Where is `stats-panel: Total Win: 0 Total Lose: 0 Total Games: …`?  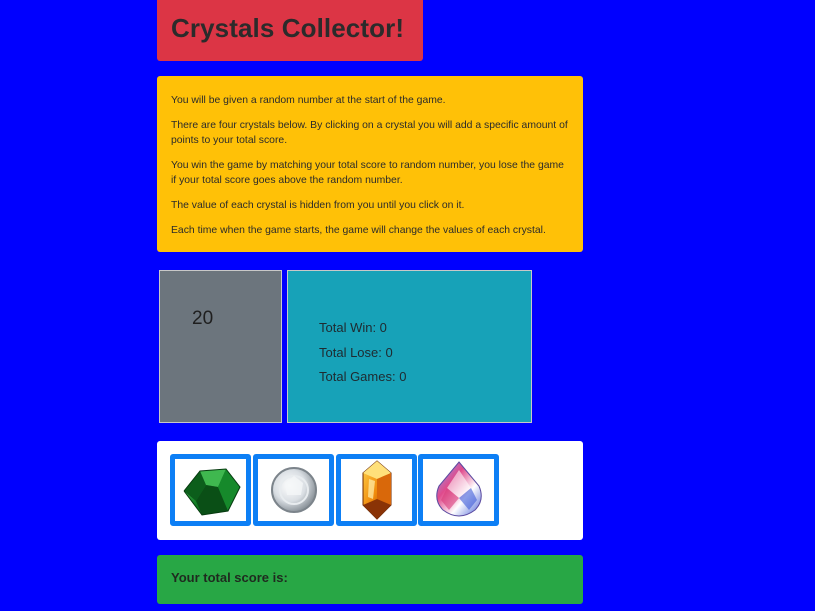
stats-panel: Total Win: 0 Total Lose: 0 Total Games: … is located at coordinates (409, 346).